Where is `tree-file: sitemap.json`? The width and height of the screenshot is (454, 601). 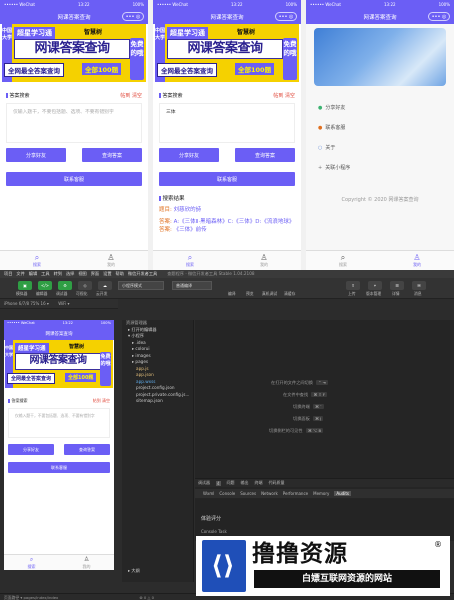 tree-file: sitemap.json is located at coordinates (157, 401).